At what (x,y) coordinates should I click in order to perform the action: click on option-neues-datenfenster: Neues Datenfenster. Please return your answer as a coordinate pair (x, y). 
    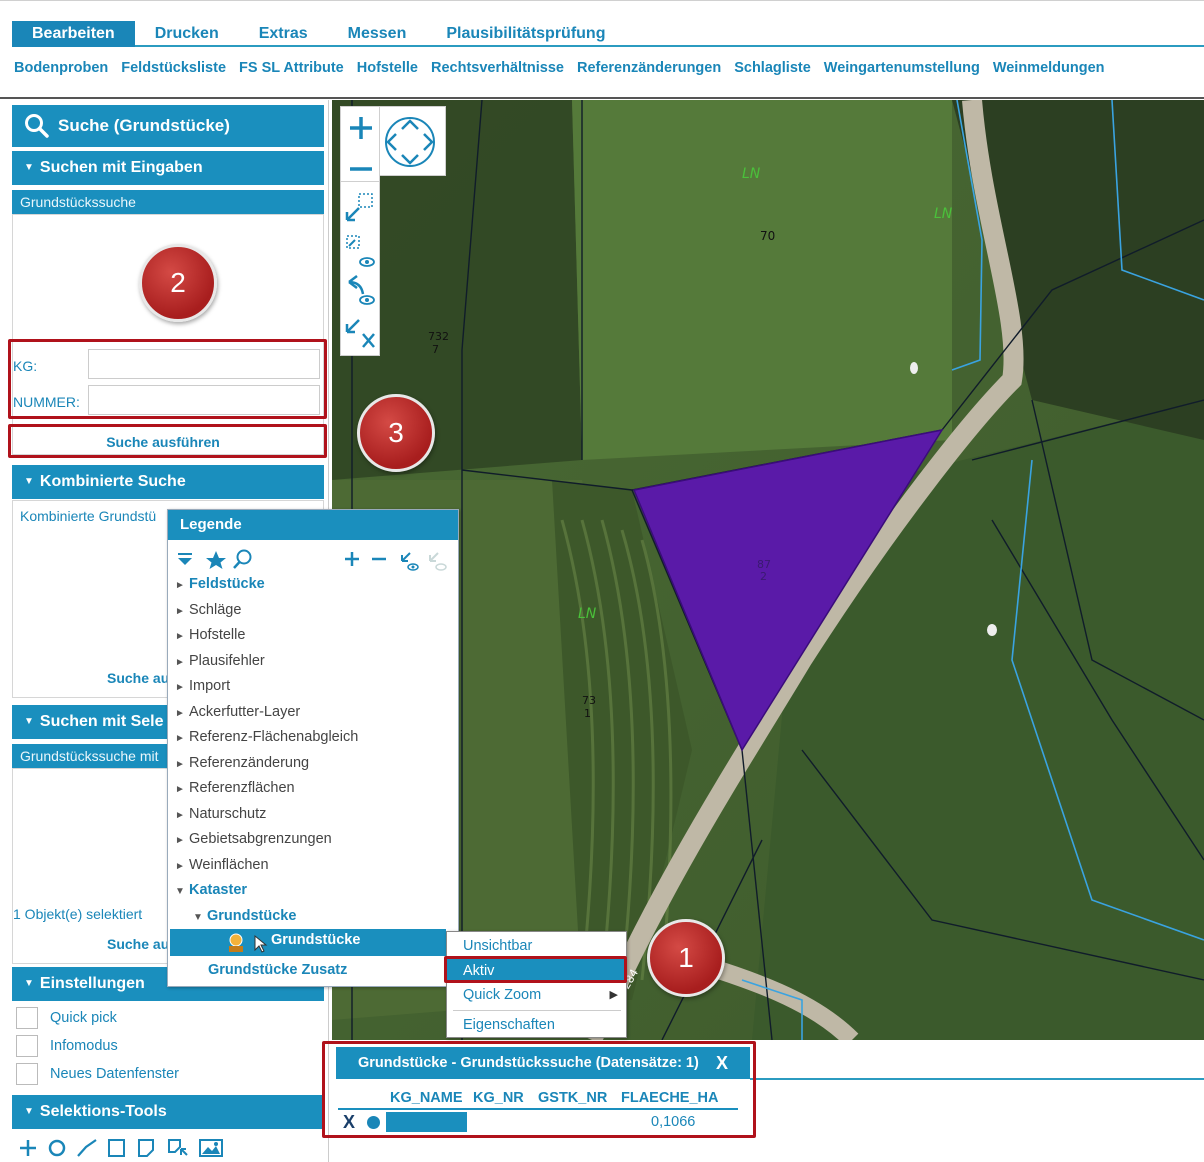
    Looking at the image, I should click on (97, 1074).